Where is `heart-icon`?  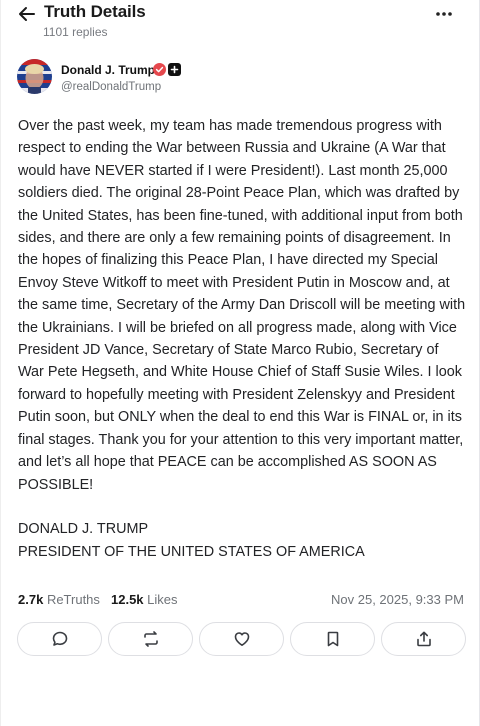
heart-icon is located at coordinates (241, 639).